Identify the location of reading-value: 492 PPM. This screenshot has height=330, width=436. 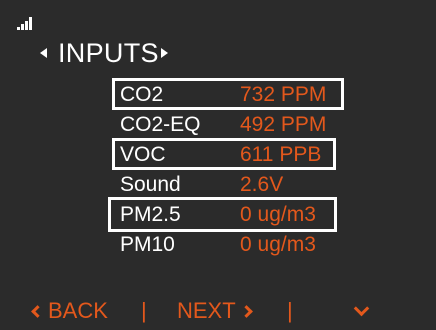
(283, 124).